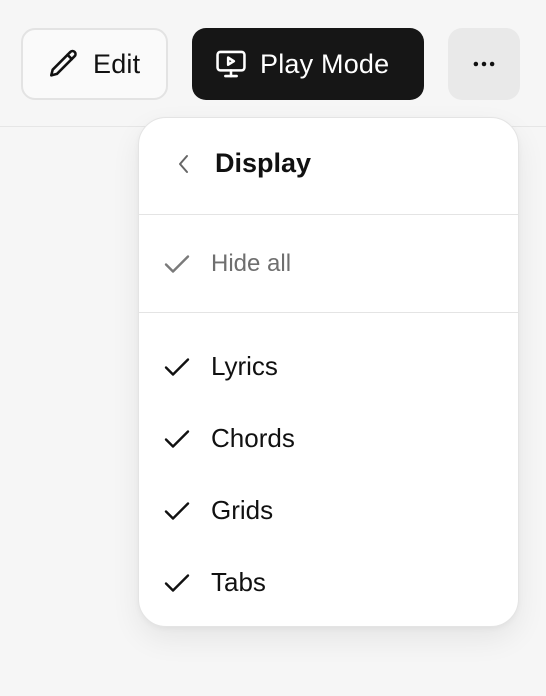  I want to click on play-mode-button-label: Play Mode, so click(325, 63).